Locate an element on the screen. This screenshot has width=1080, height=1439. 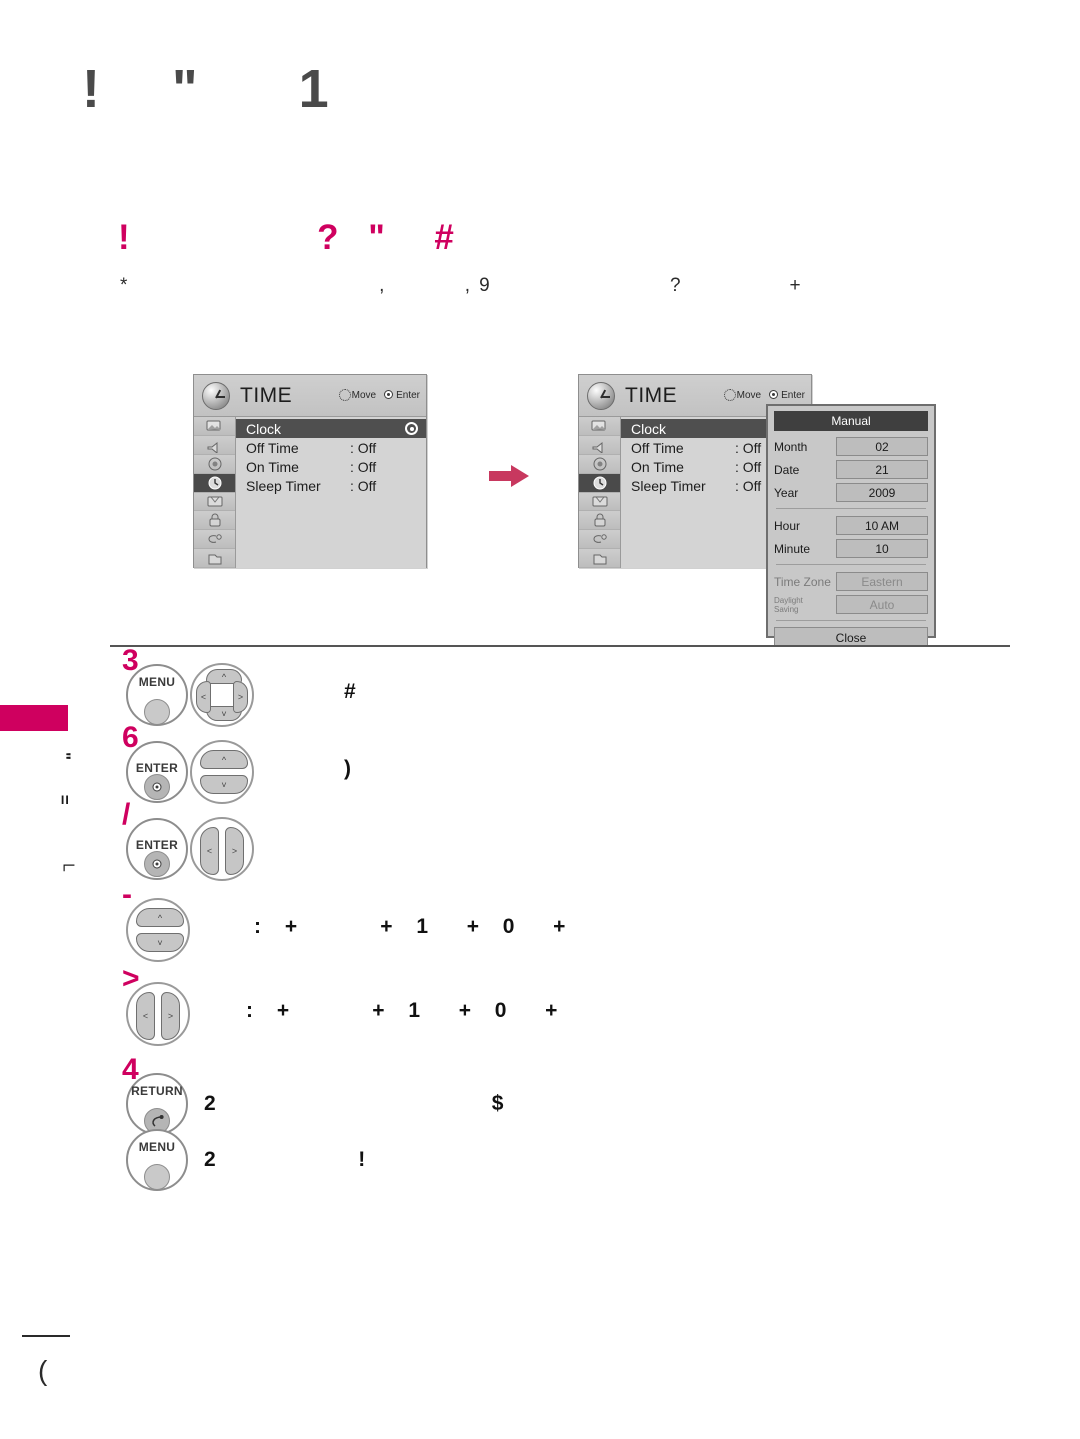
field-label: Year is located at coordinates (786, 492).